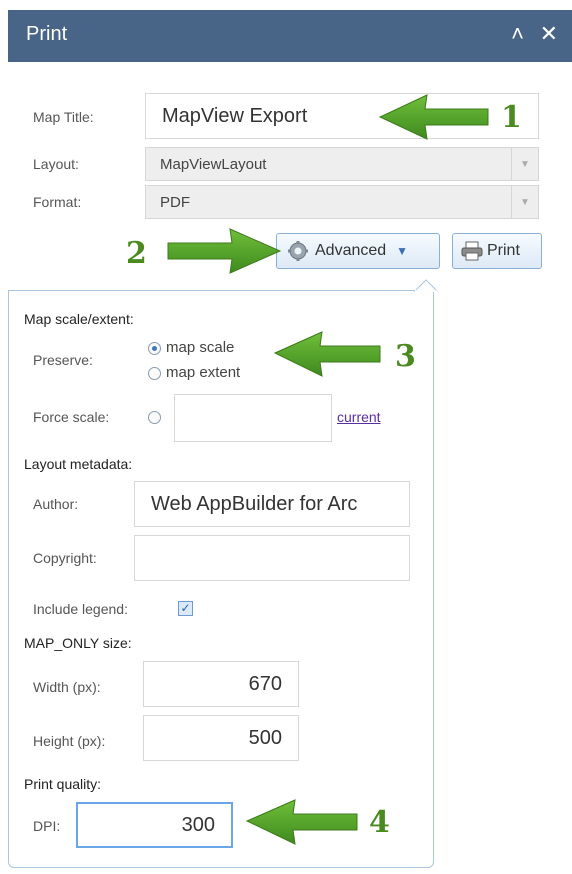 Image resolution: width=572 pixels, height=874 pixels. I want to click on arrow-2-icon, so click(224, 251).